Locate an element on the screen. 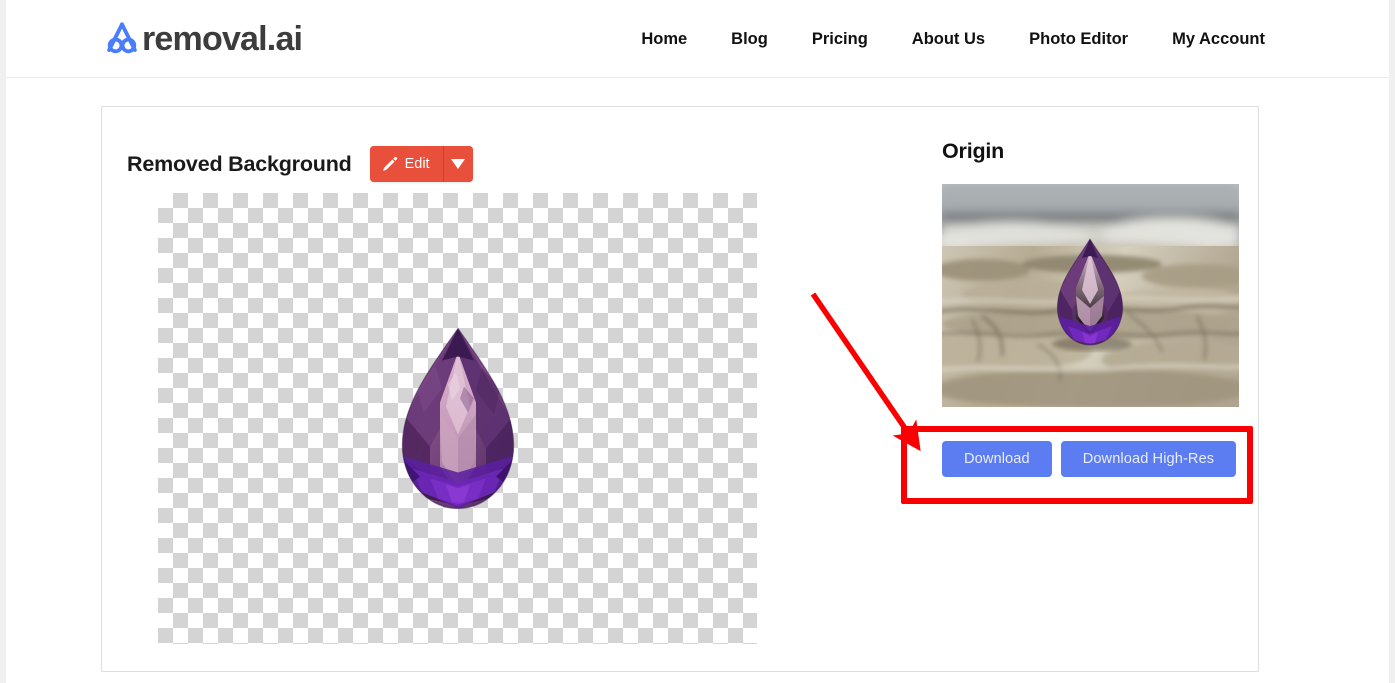  caret-down-icon is located at coordinates (458, 164).